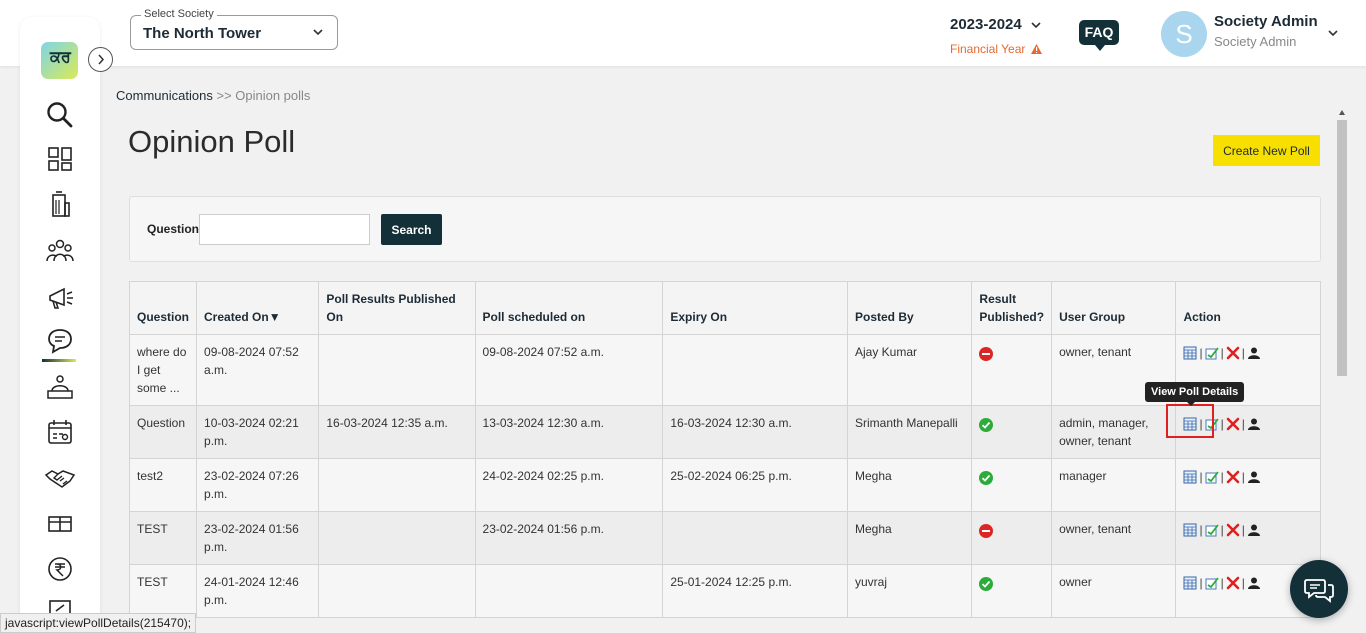 This screenshot has width=1366, height=633. Describe the element at coordinates (60, 297) in the screenshot. I see `announcement-icon` at that location.